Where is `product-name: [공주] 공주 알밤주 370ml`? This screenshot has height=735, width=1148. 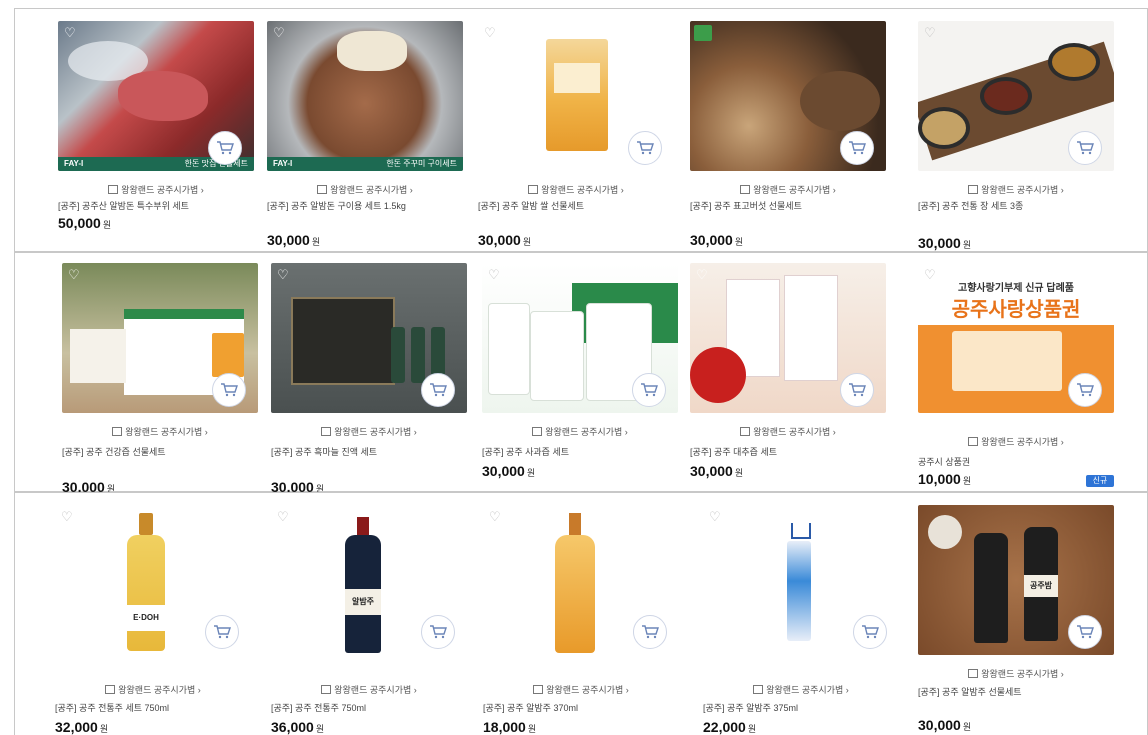 product-name: [공주] 공주 알밤주 370ml is located at coordinates (578, 708).